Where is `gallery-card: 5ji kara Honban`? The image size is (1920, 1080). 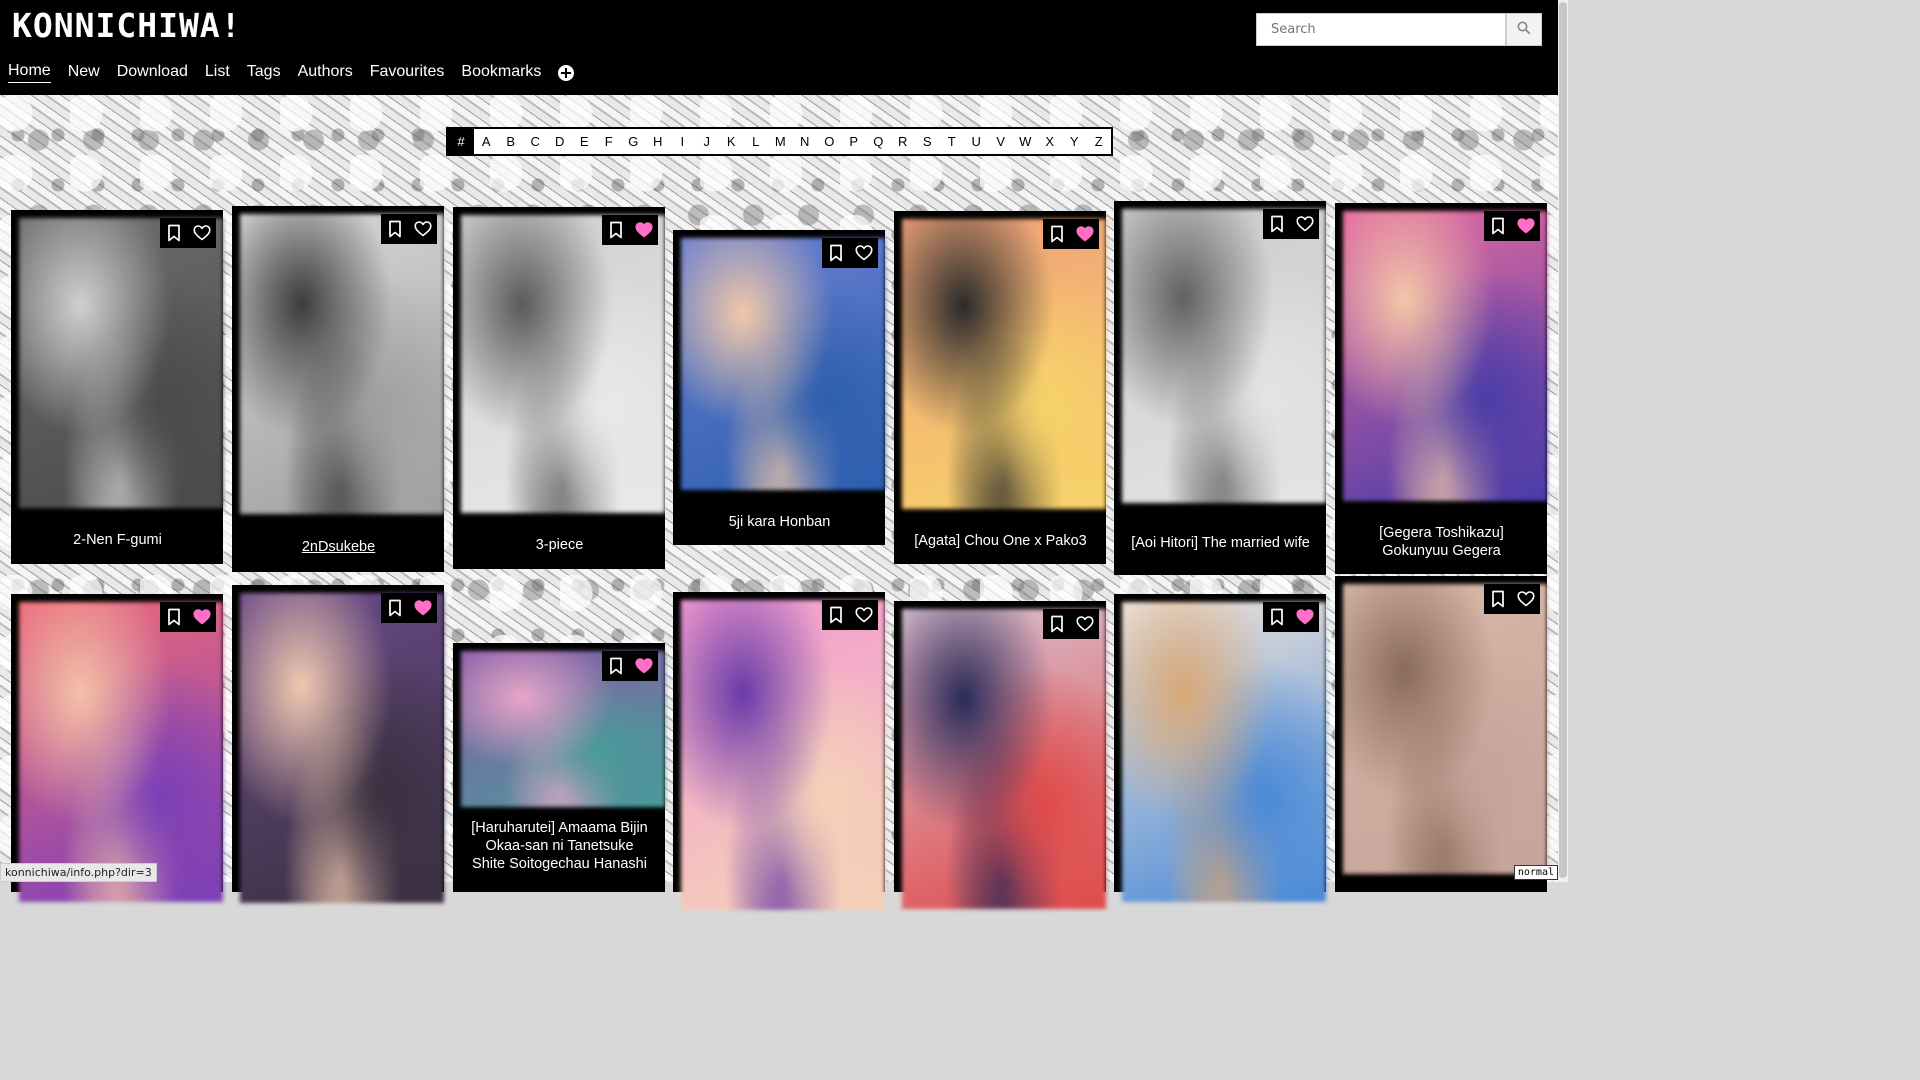
gallery-card: 5ji kara Honban is located at coordinates (779, 387).